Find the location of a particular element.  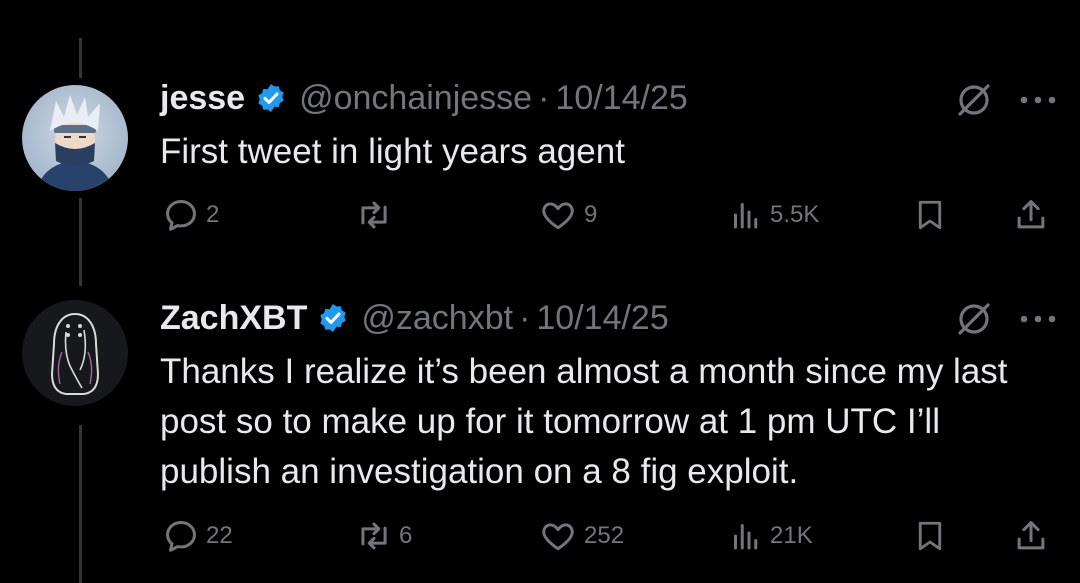

tweet-2-actions: 22 6 252 21K is located at coordinates (540, 537).